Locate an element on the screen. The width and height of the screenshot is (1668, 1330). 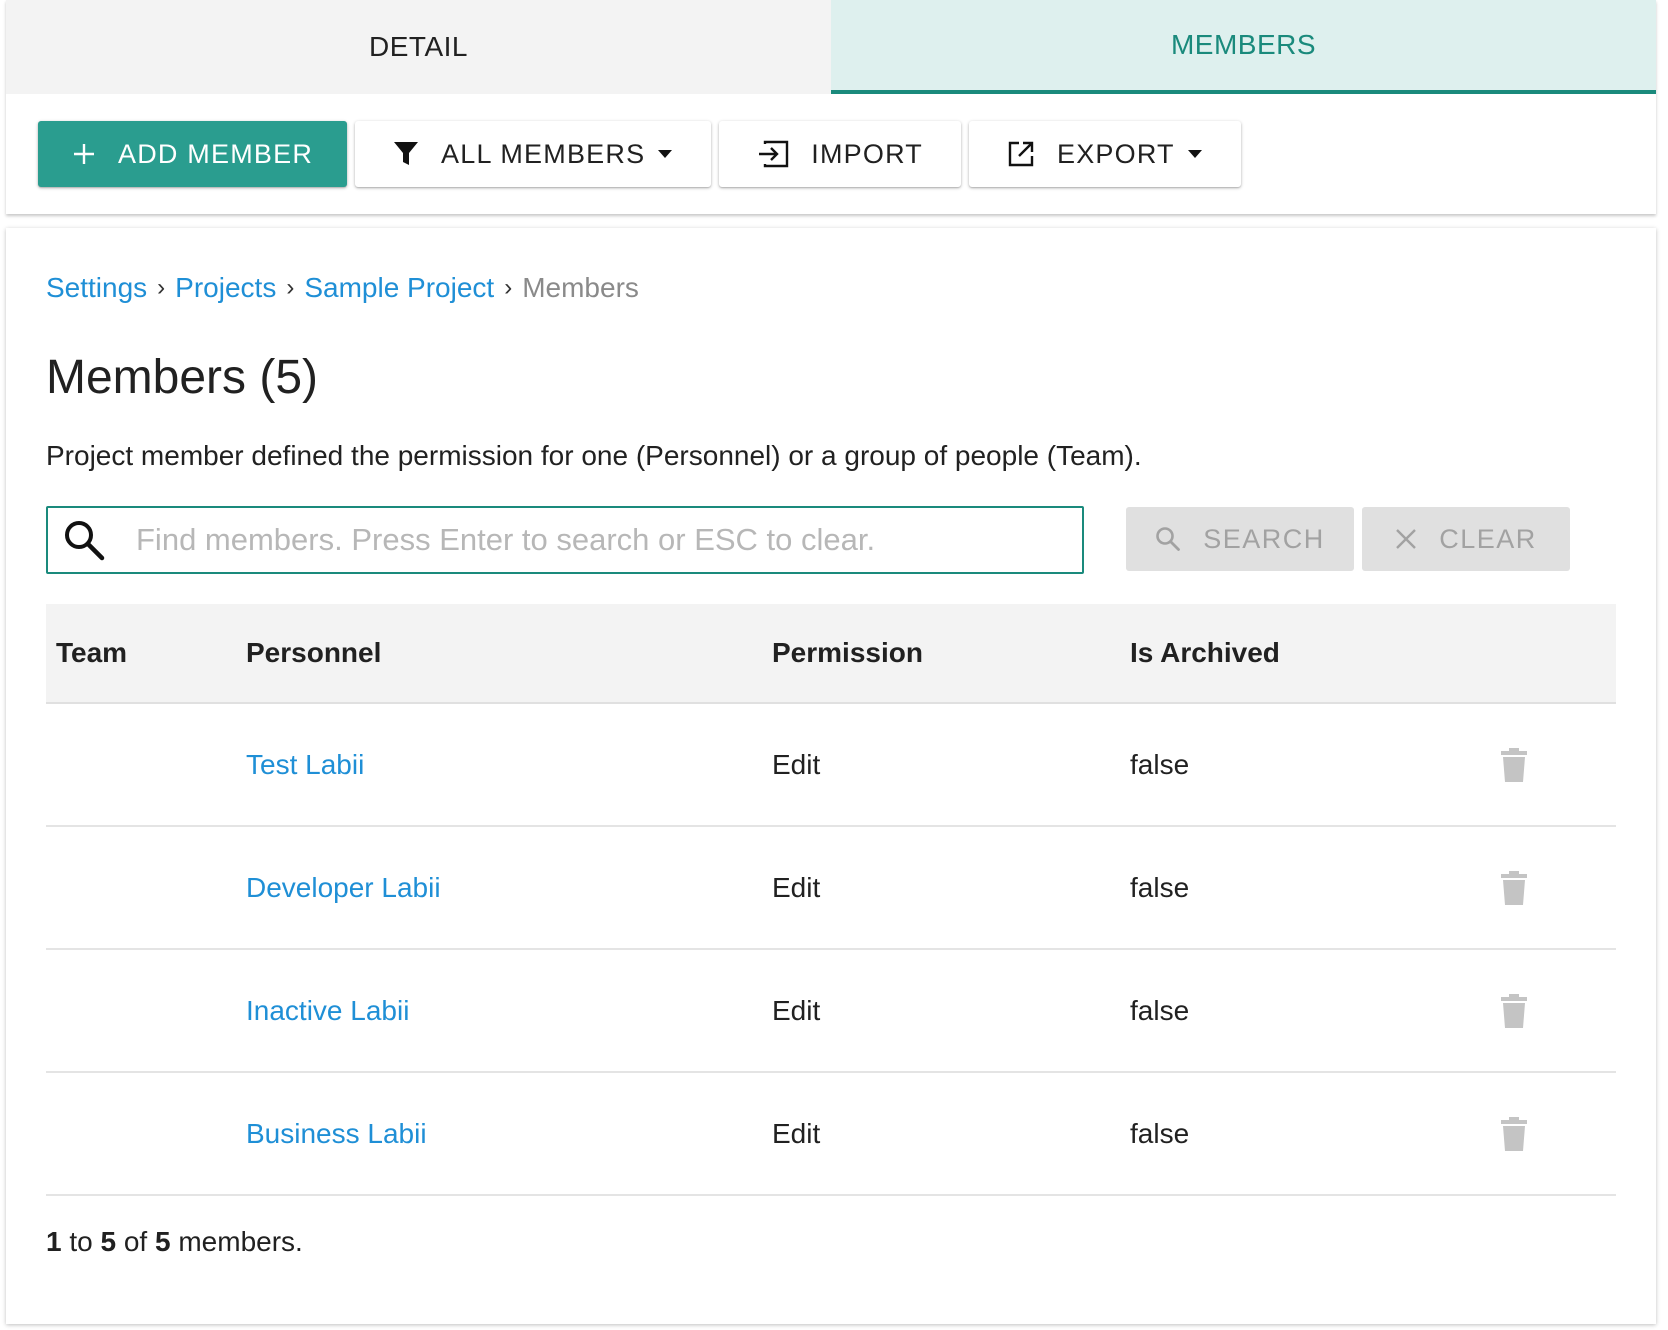
header-personnel: Personnel is located at coordinates (499, 653).